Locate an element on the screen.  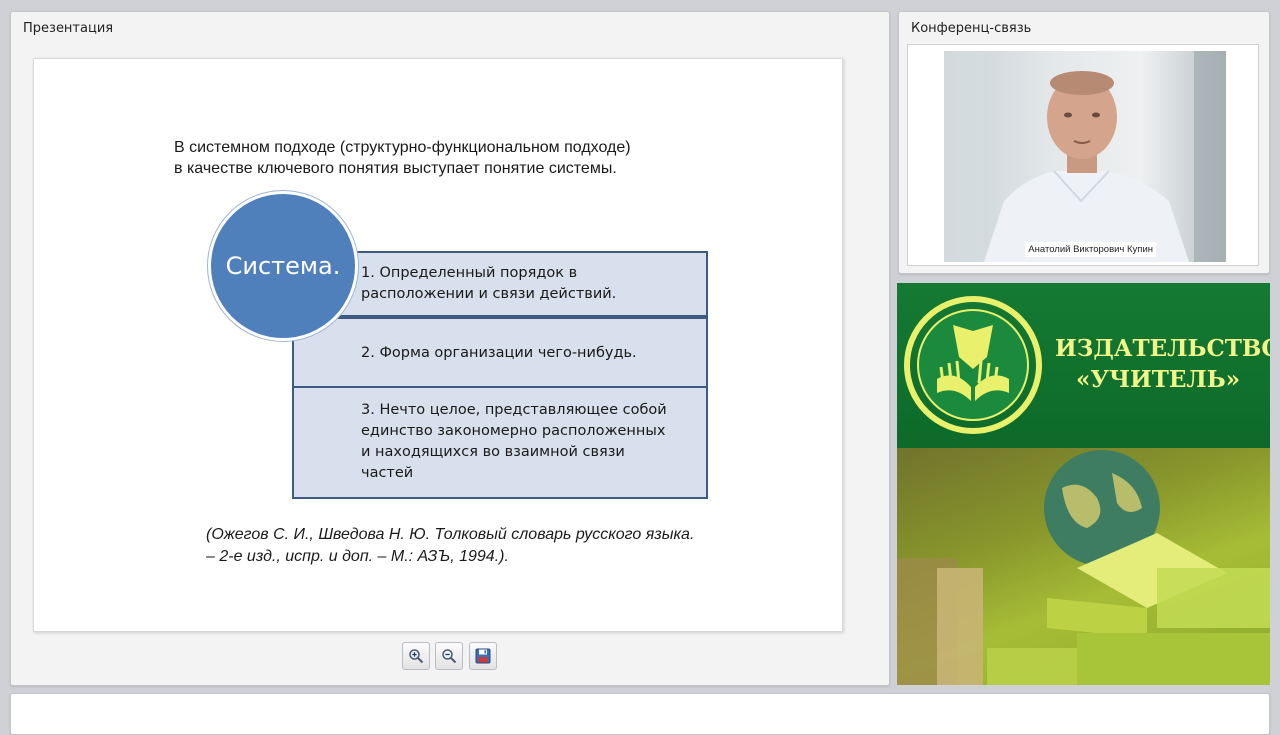
speaker-video: Анатолий Викторович Купин is located at coordinates (1085, 156).